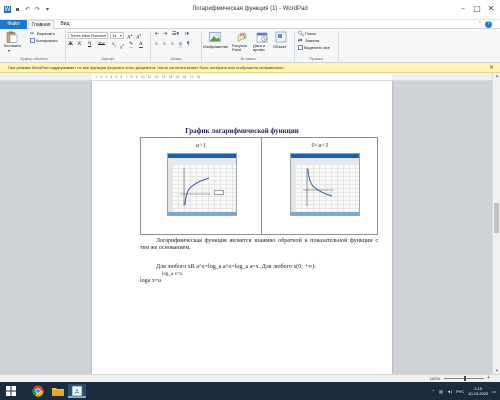  What do you see at coordinates (259, 186) in the screenshot?
I see `graph-table: a>1 0<a<1` at bounding box center [259, 186].